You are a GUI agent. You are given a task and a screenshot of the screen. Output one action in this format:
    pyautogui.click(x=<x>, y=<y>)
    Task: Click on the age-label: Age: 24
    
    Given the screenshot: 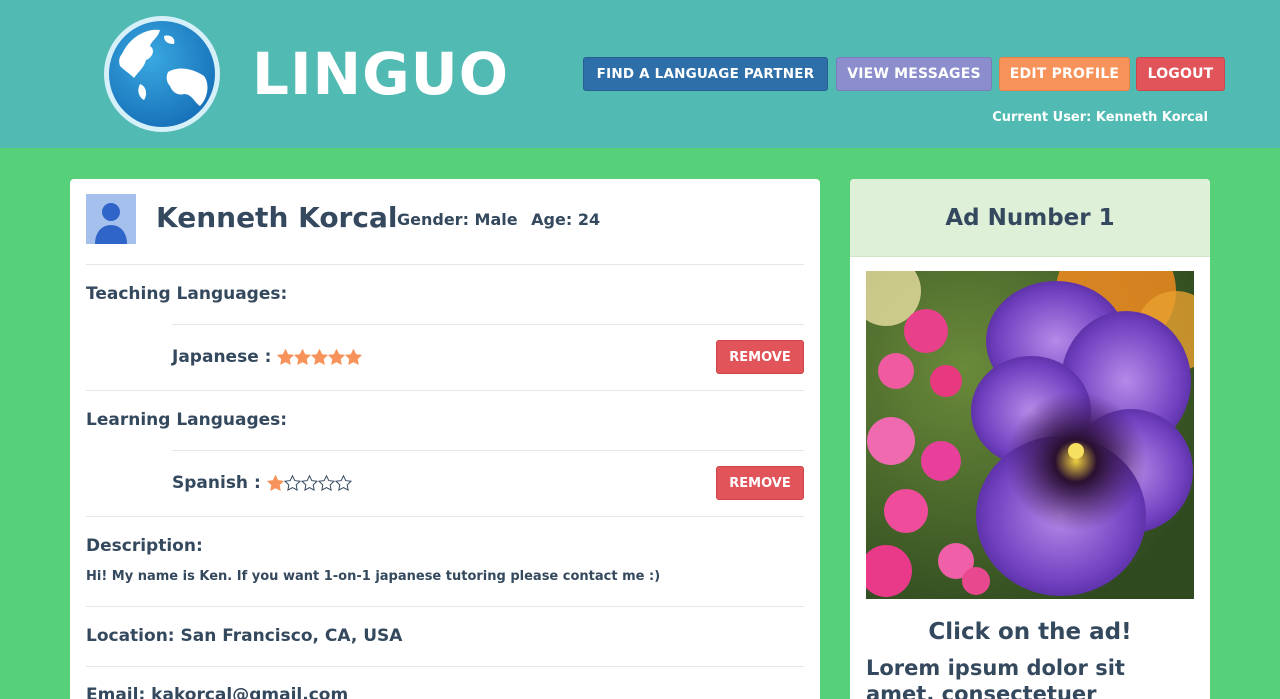 What is the action you would take?
    pyautogui.click(x=566, y=219)
    